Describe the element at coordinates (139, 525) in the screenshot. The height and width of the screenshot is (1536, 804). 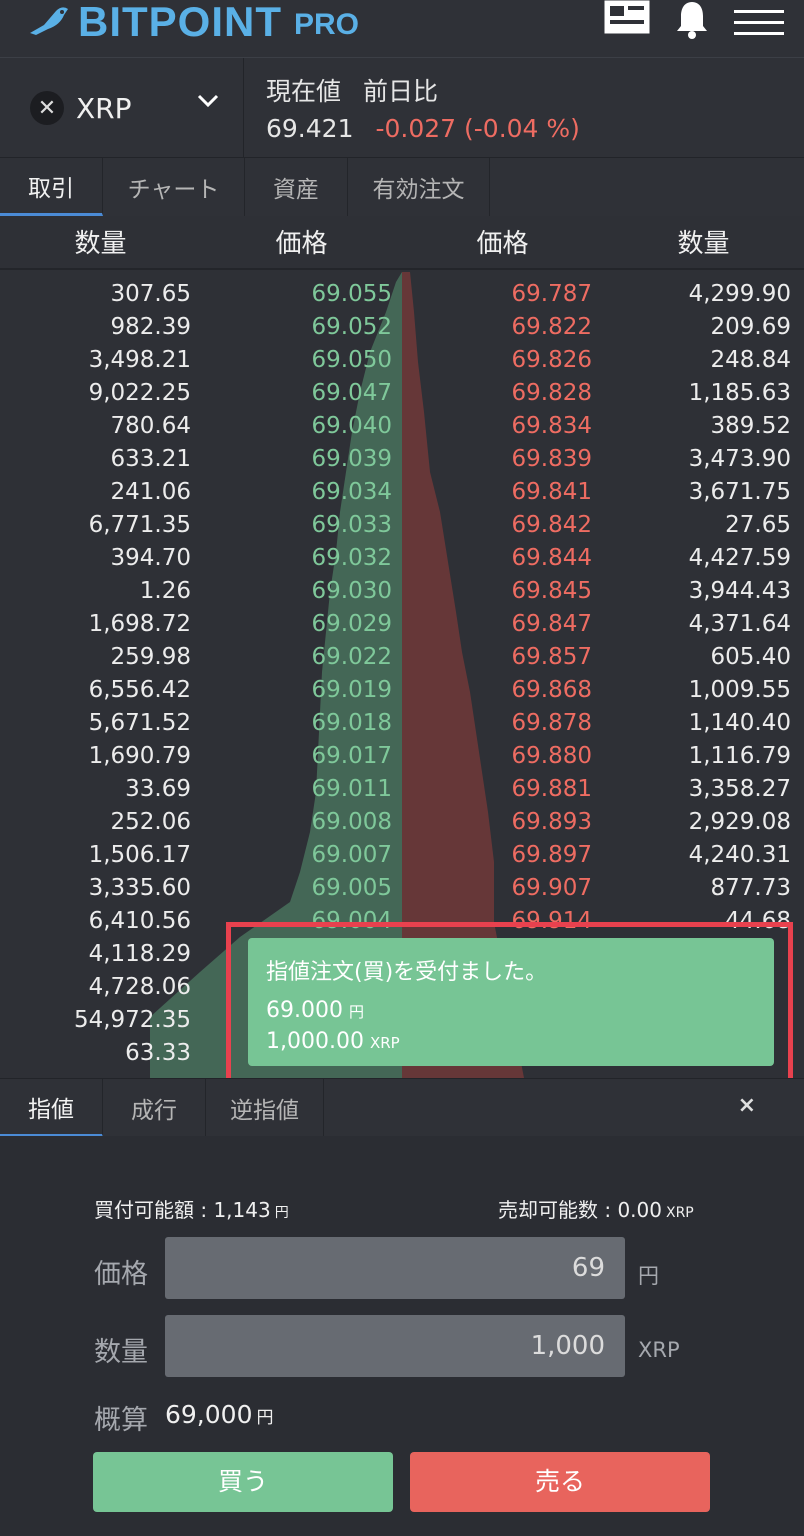
I see `bid-quantity: 6,771.35` at that location.